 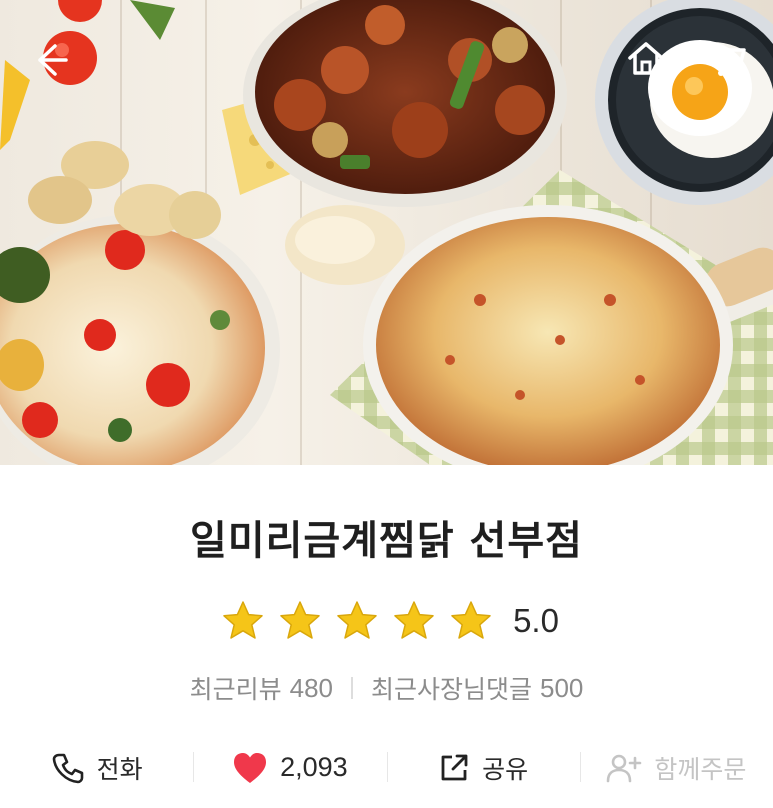 I want to click on recent-reviews-count: 480, so click(x=311, y=687).